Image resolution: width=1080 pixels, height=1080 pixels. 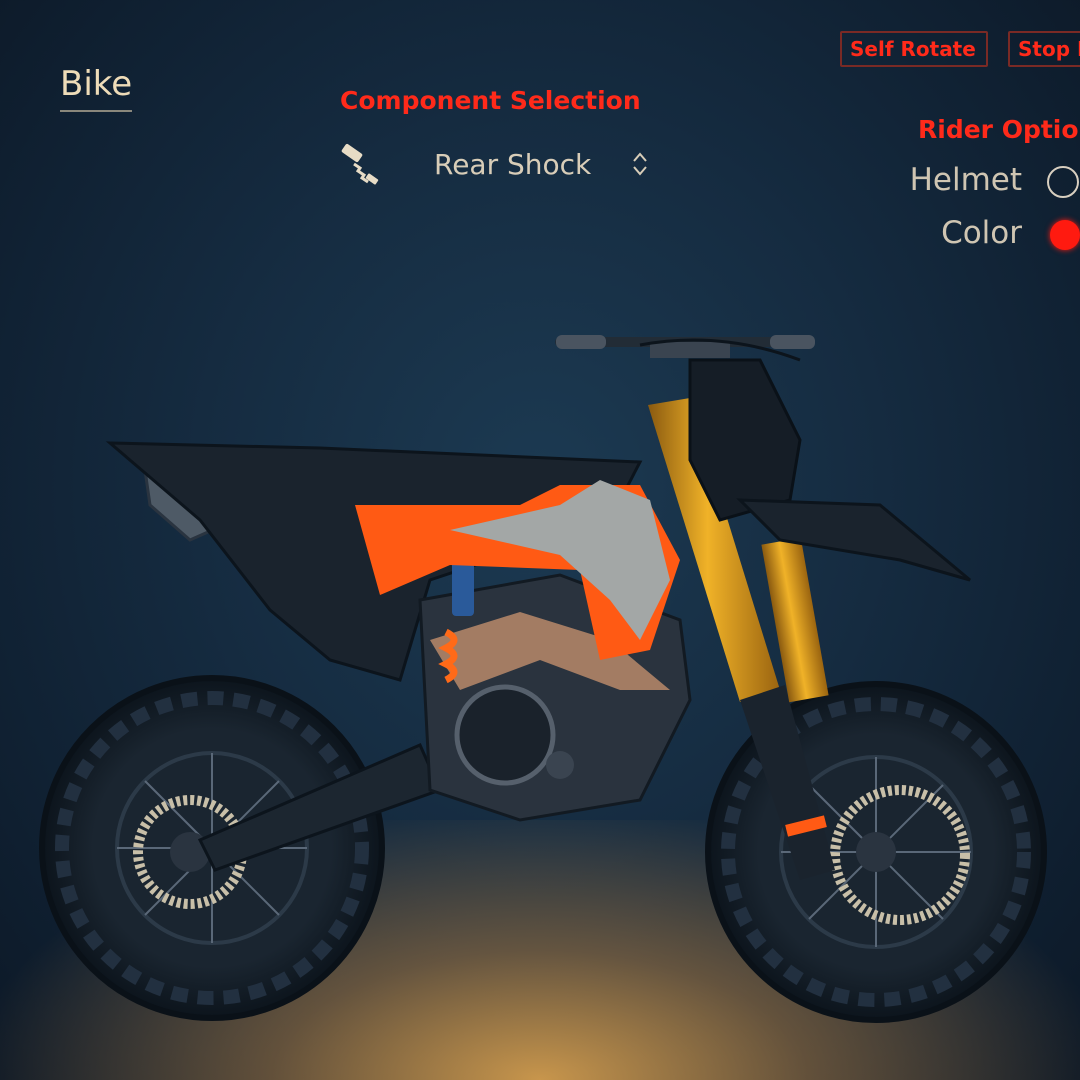 What do you see at coordinates (745, 440) in the screenshot?
I see `number-plate` at bounding box center [745, 440].